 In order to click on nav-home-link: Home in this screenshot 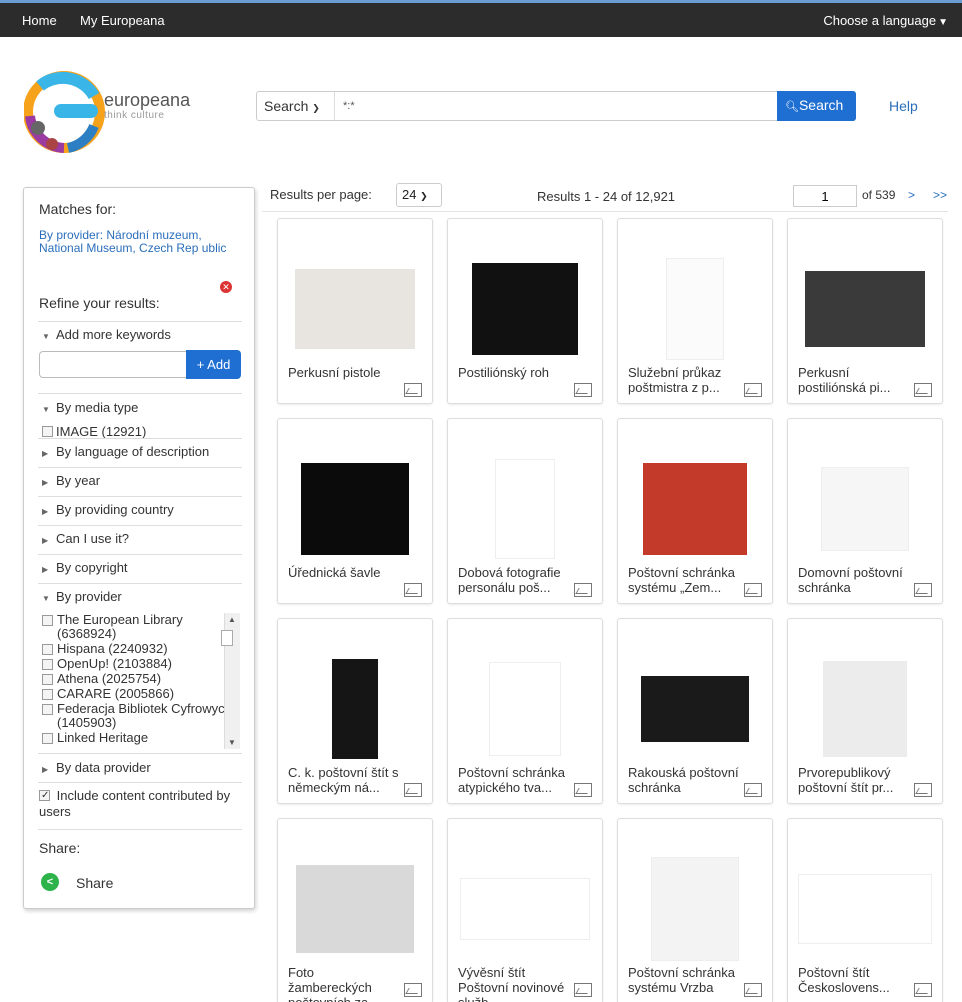, I will do `click(39, 20)`.